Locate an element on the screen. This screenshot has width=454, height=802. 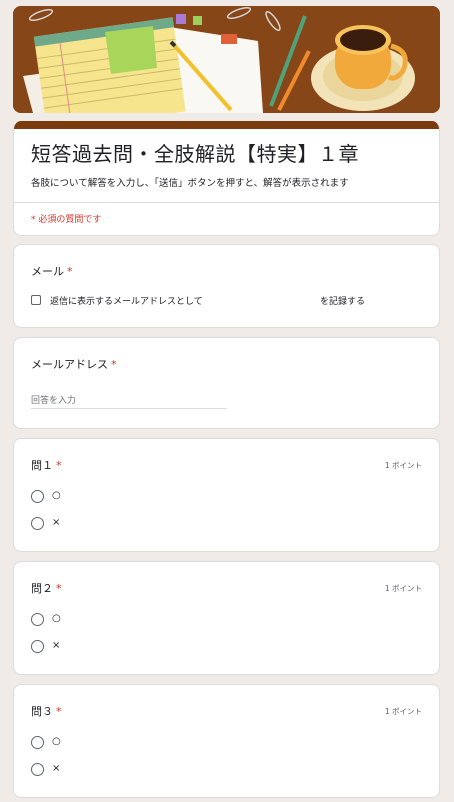
email-address-input: 回答を入力 is located at coordinates (53, 399).